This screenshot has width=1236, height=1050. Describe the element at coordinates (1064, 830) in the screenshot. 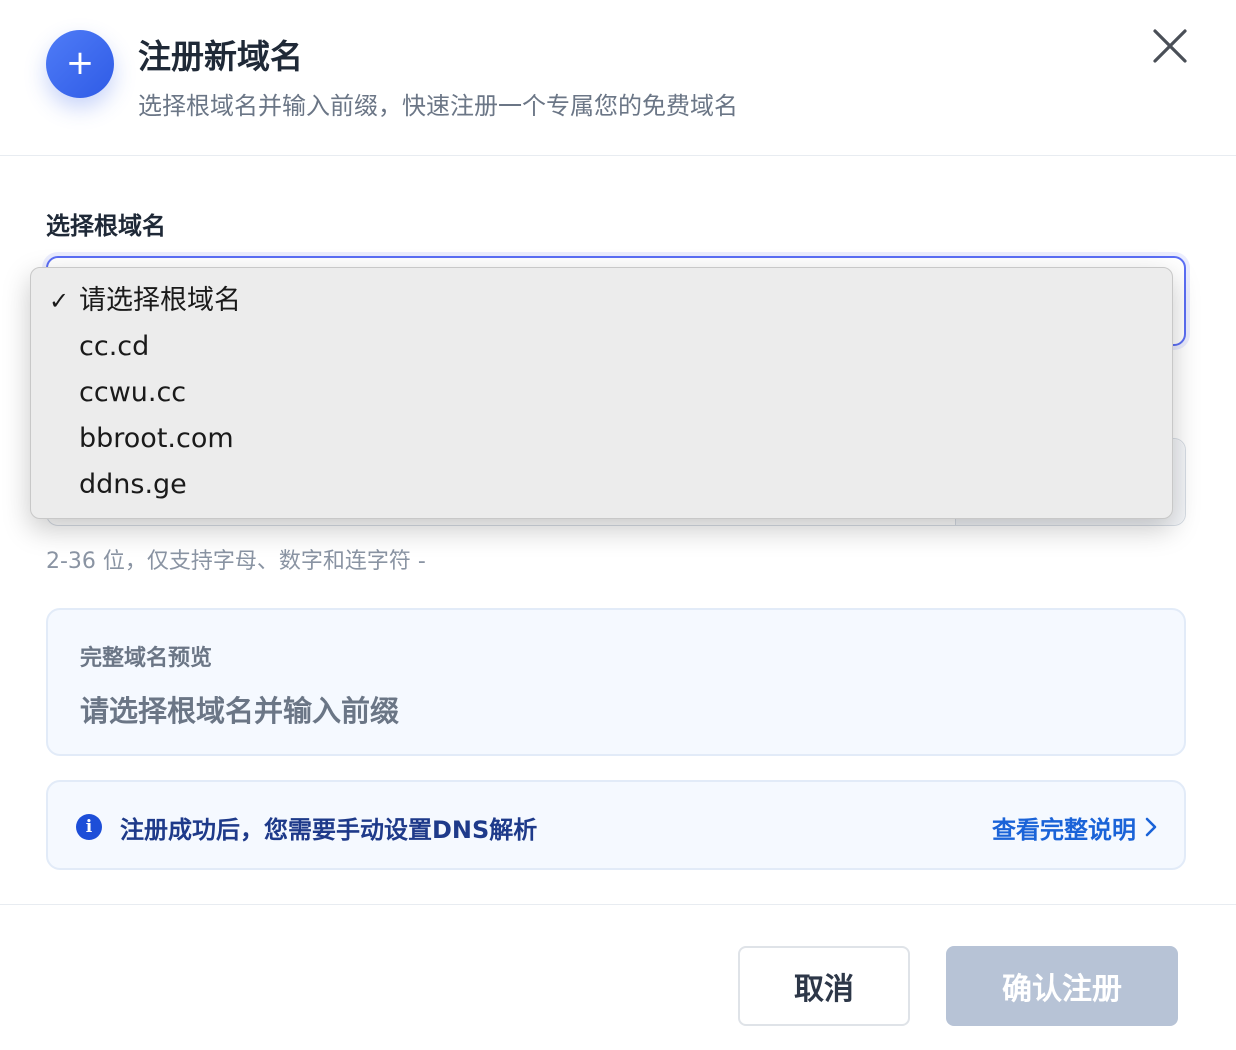

I see `link-label: 查看完整说明` at that location.